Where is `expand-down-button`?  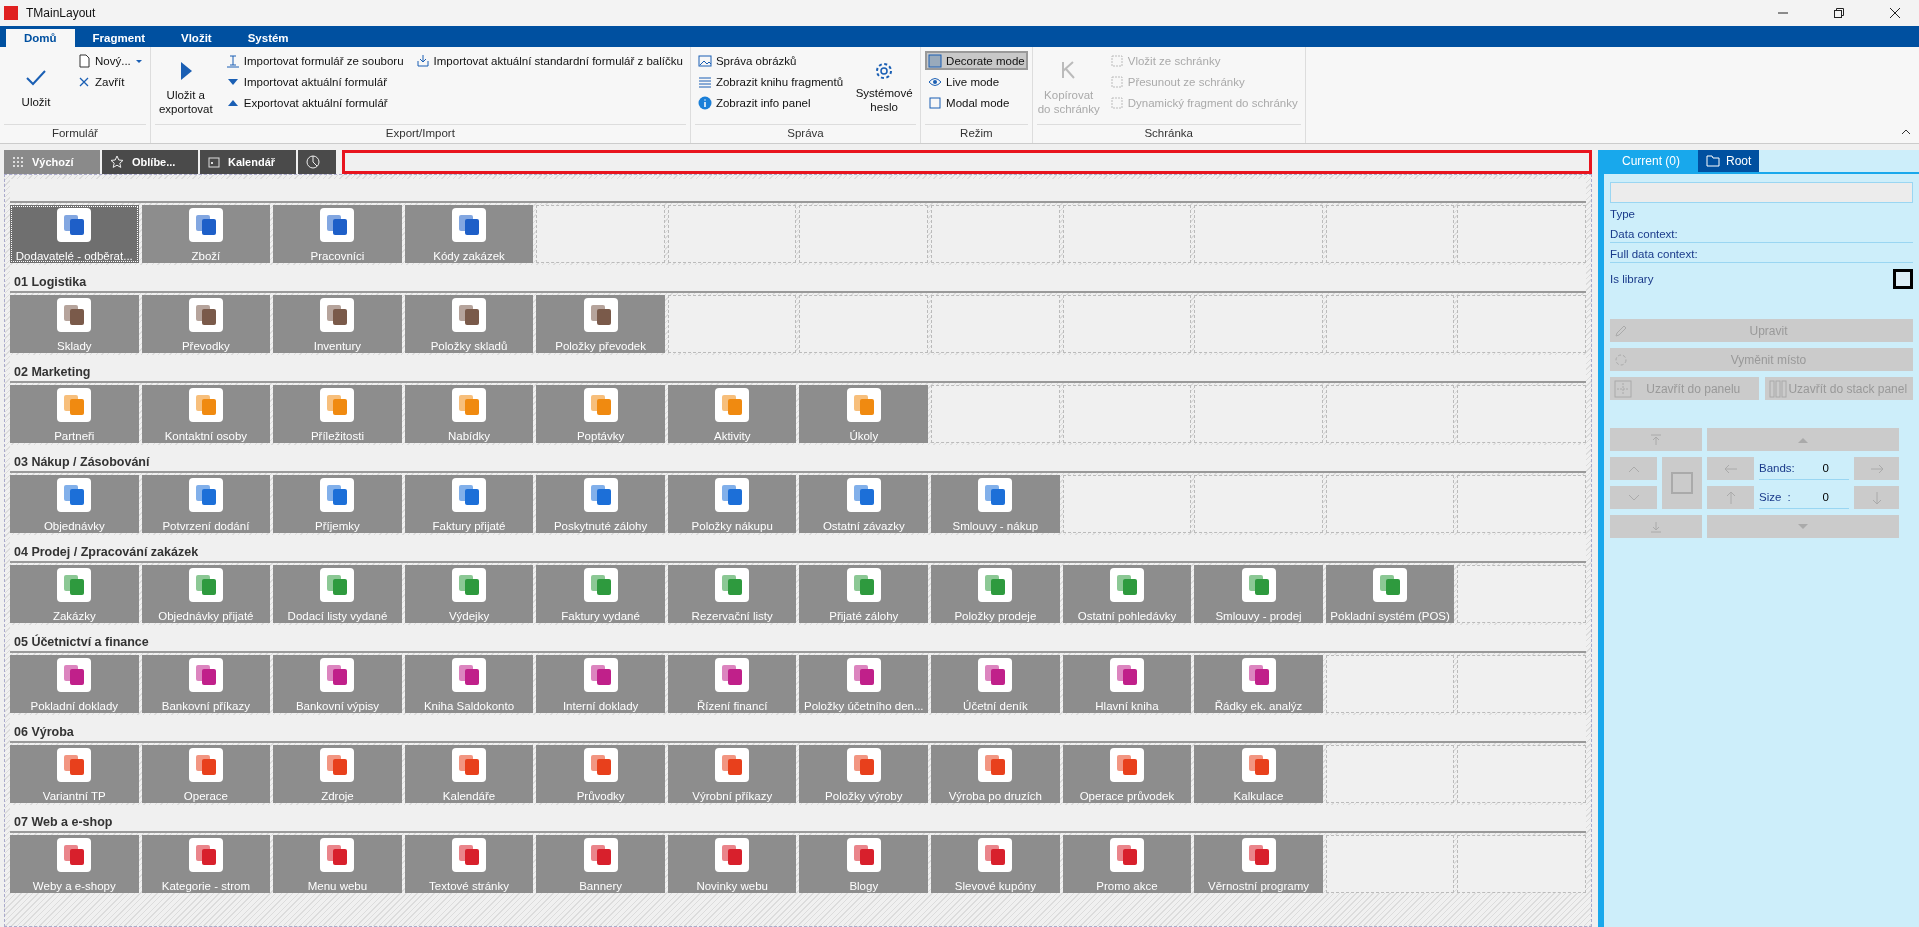
expand-down-button is located at coordinates (1803, 526).